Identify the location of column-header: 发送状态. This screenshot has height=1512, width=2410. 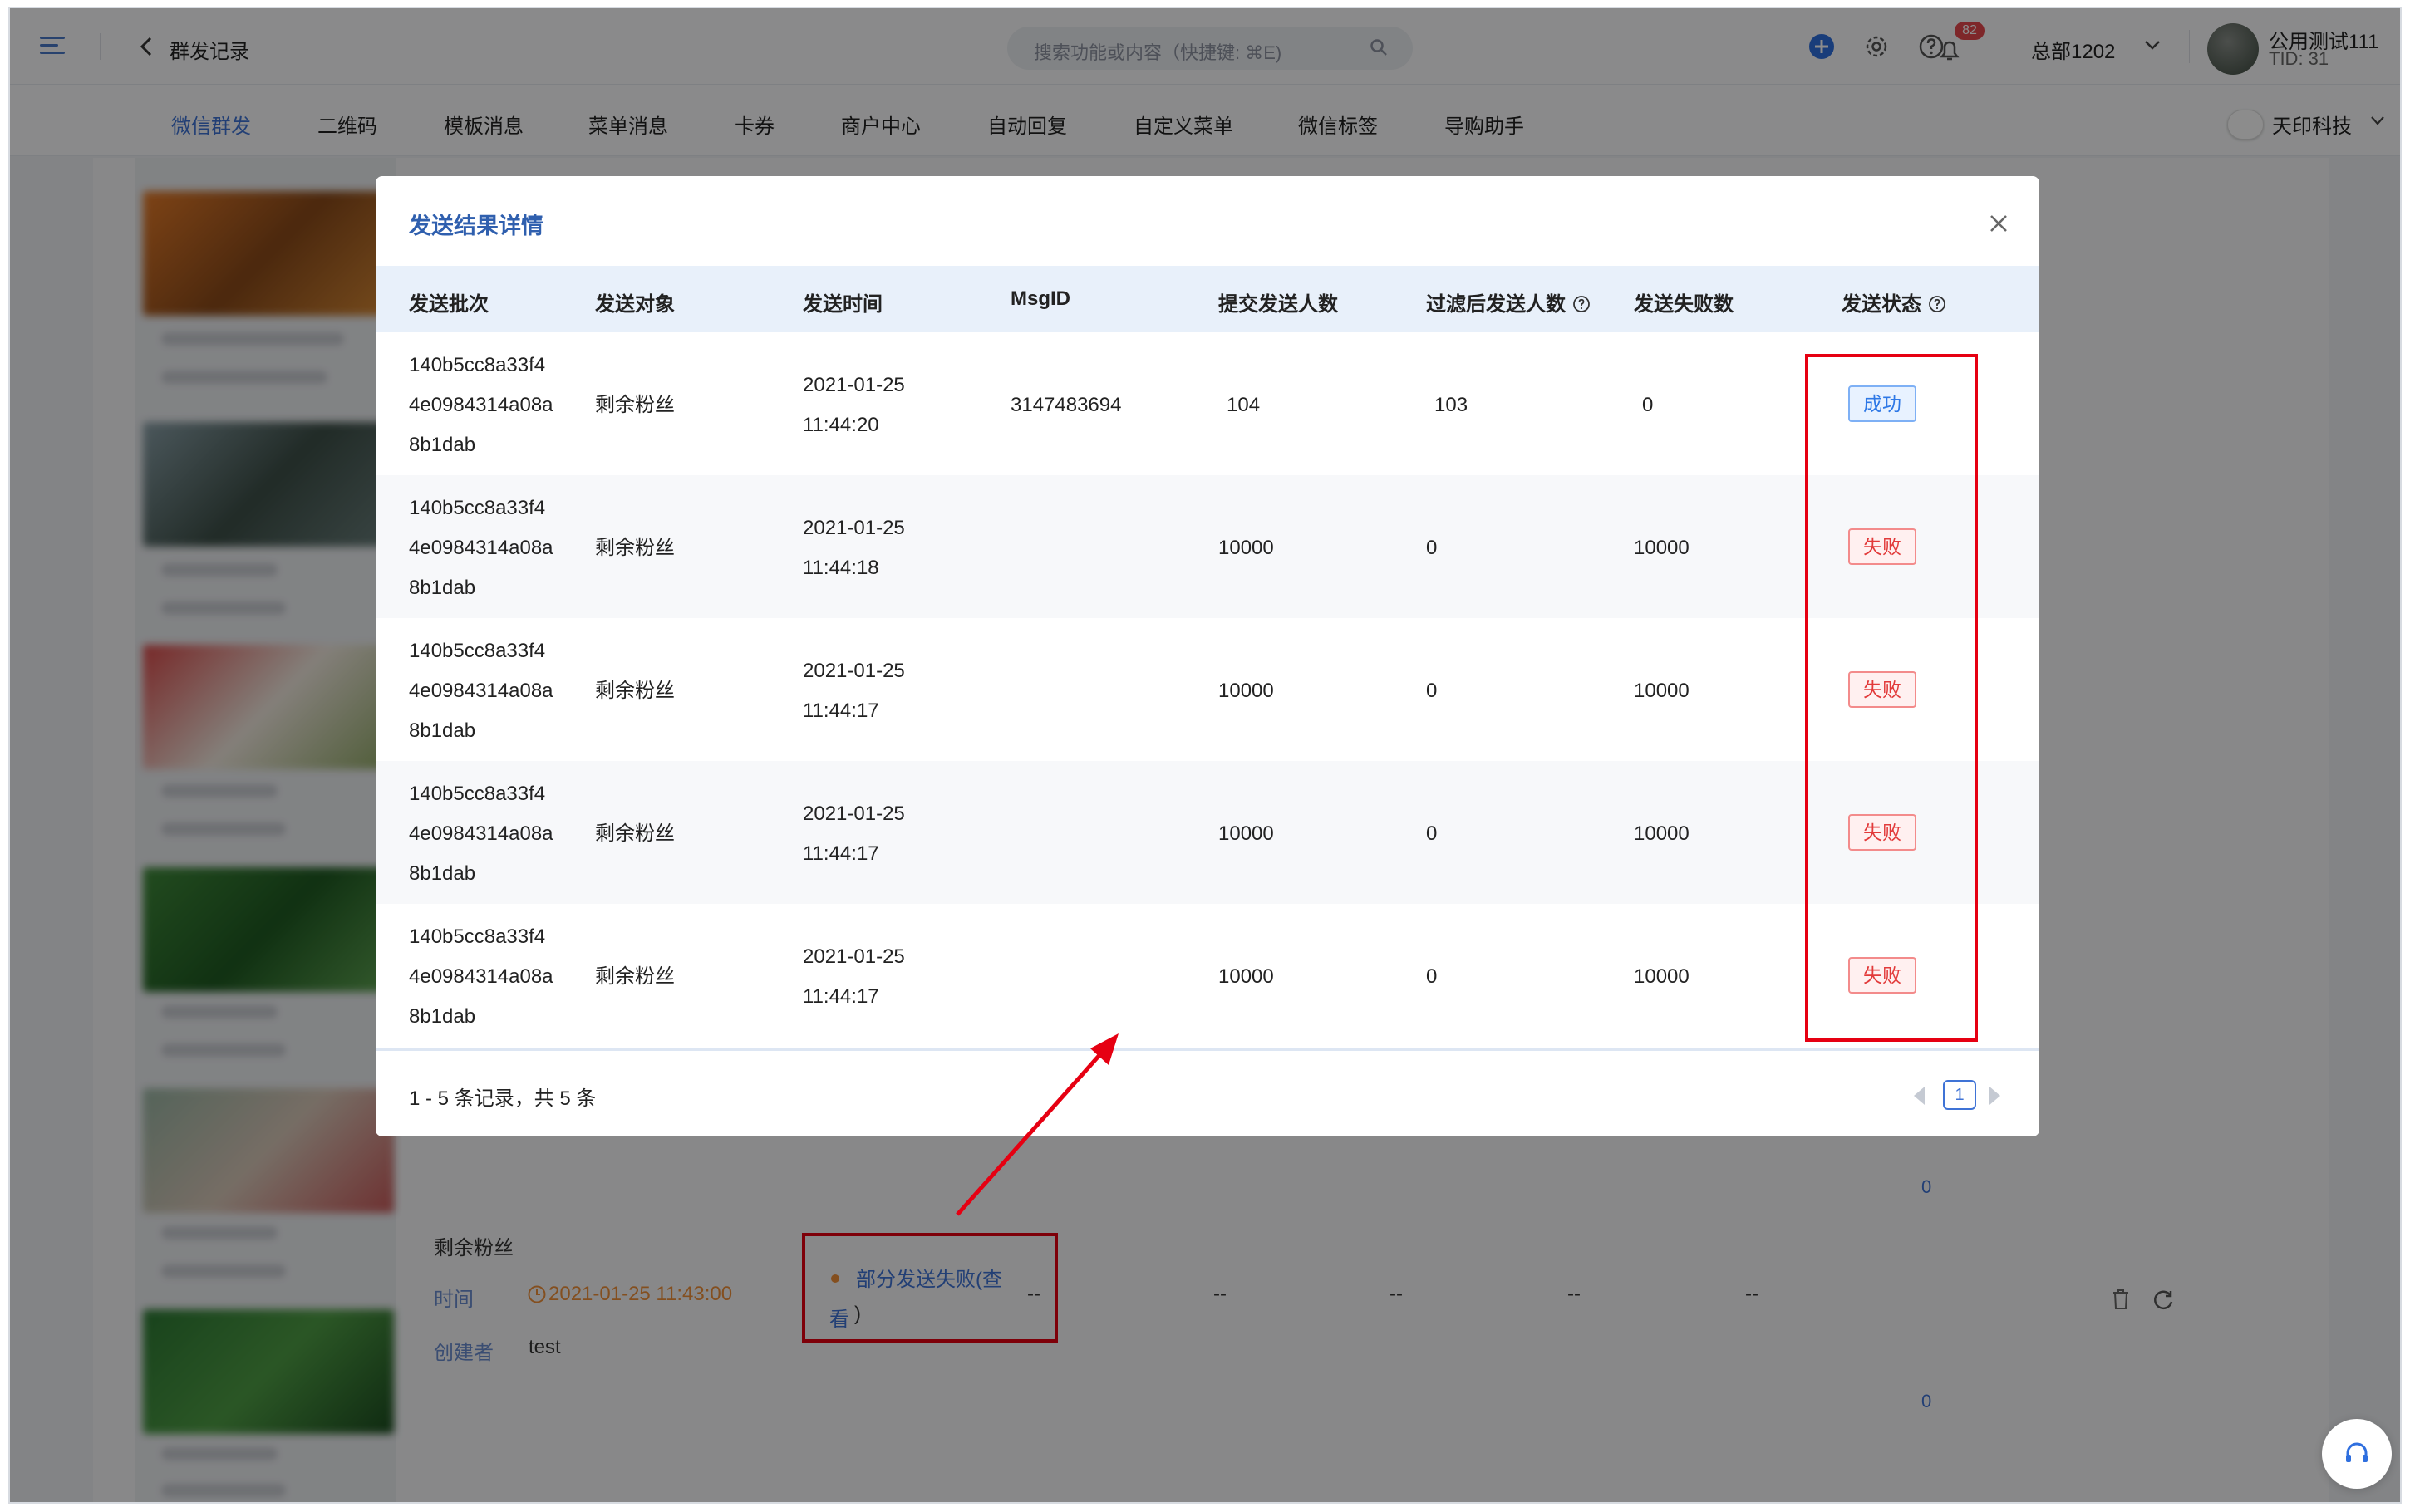
(1881, 304).